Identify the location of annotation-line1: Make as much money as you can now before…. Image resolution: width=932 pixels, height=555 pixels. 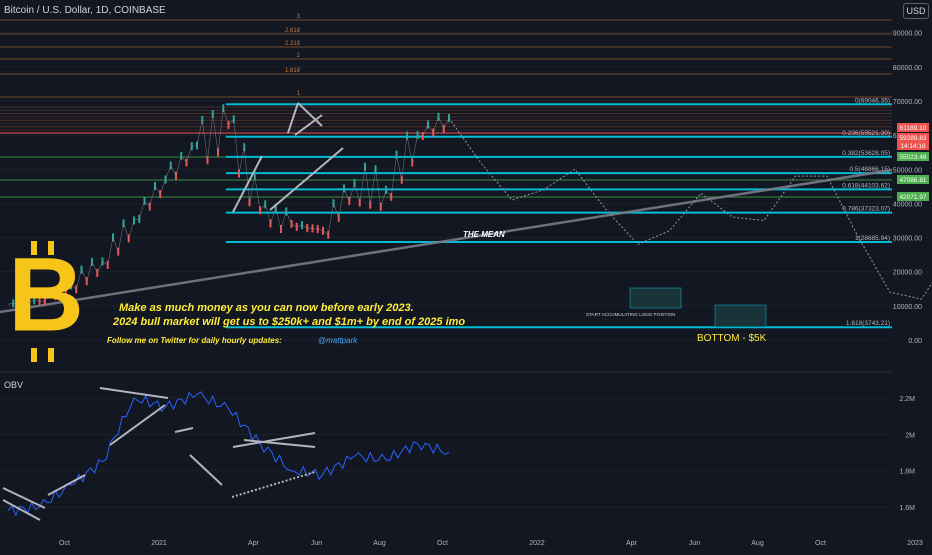
(266, 308).